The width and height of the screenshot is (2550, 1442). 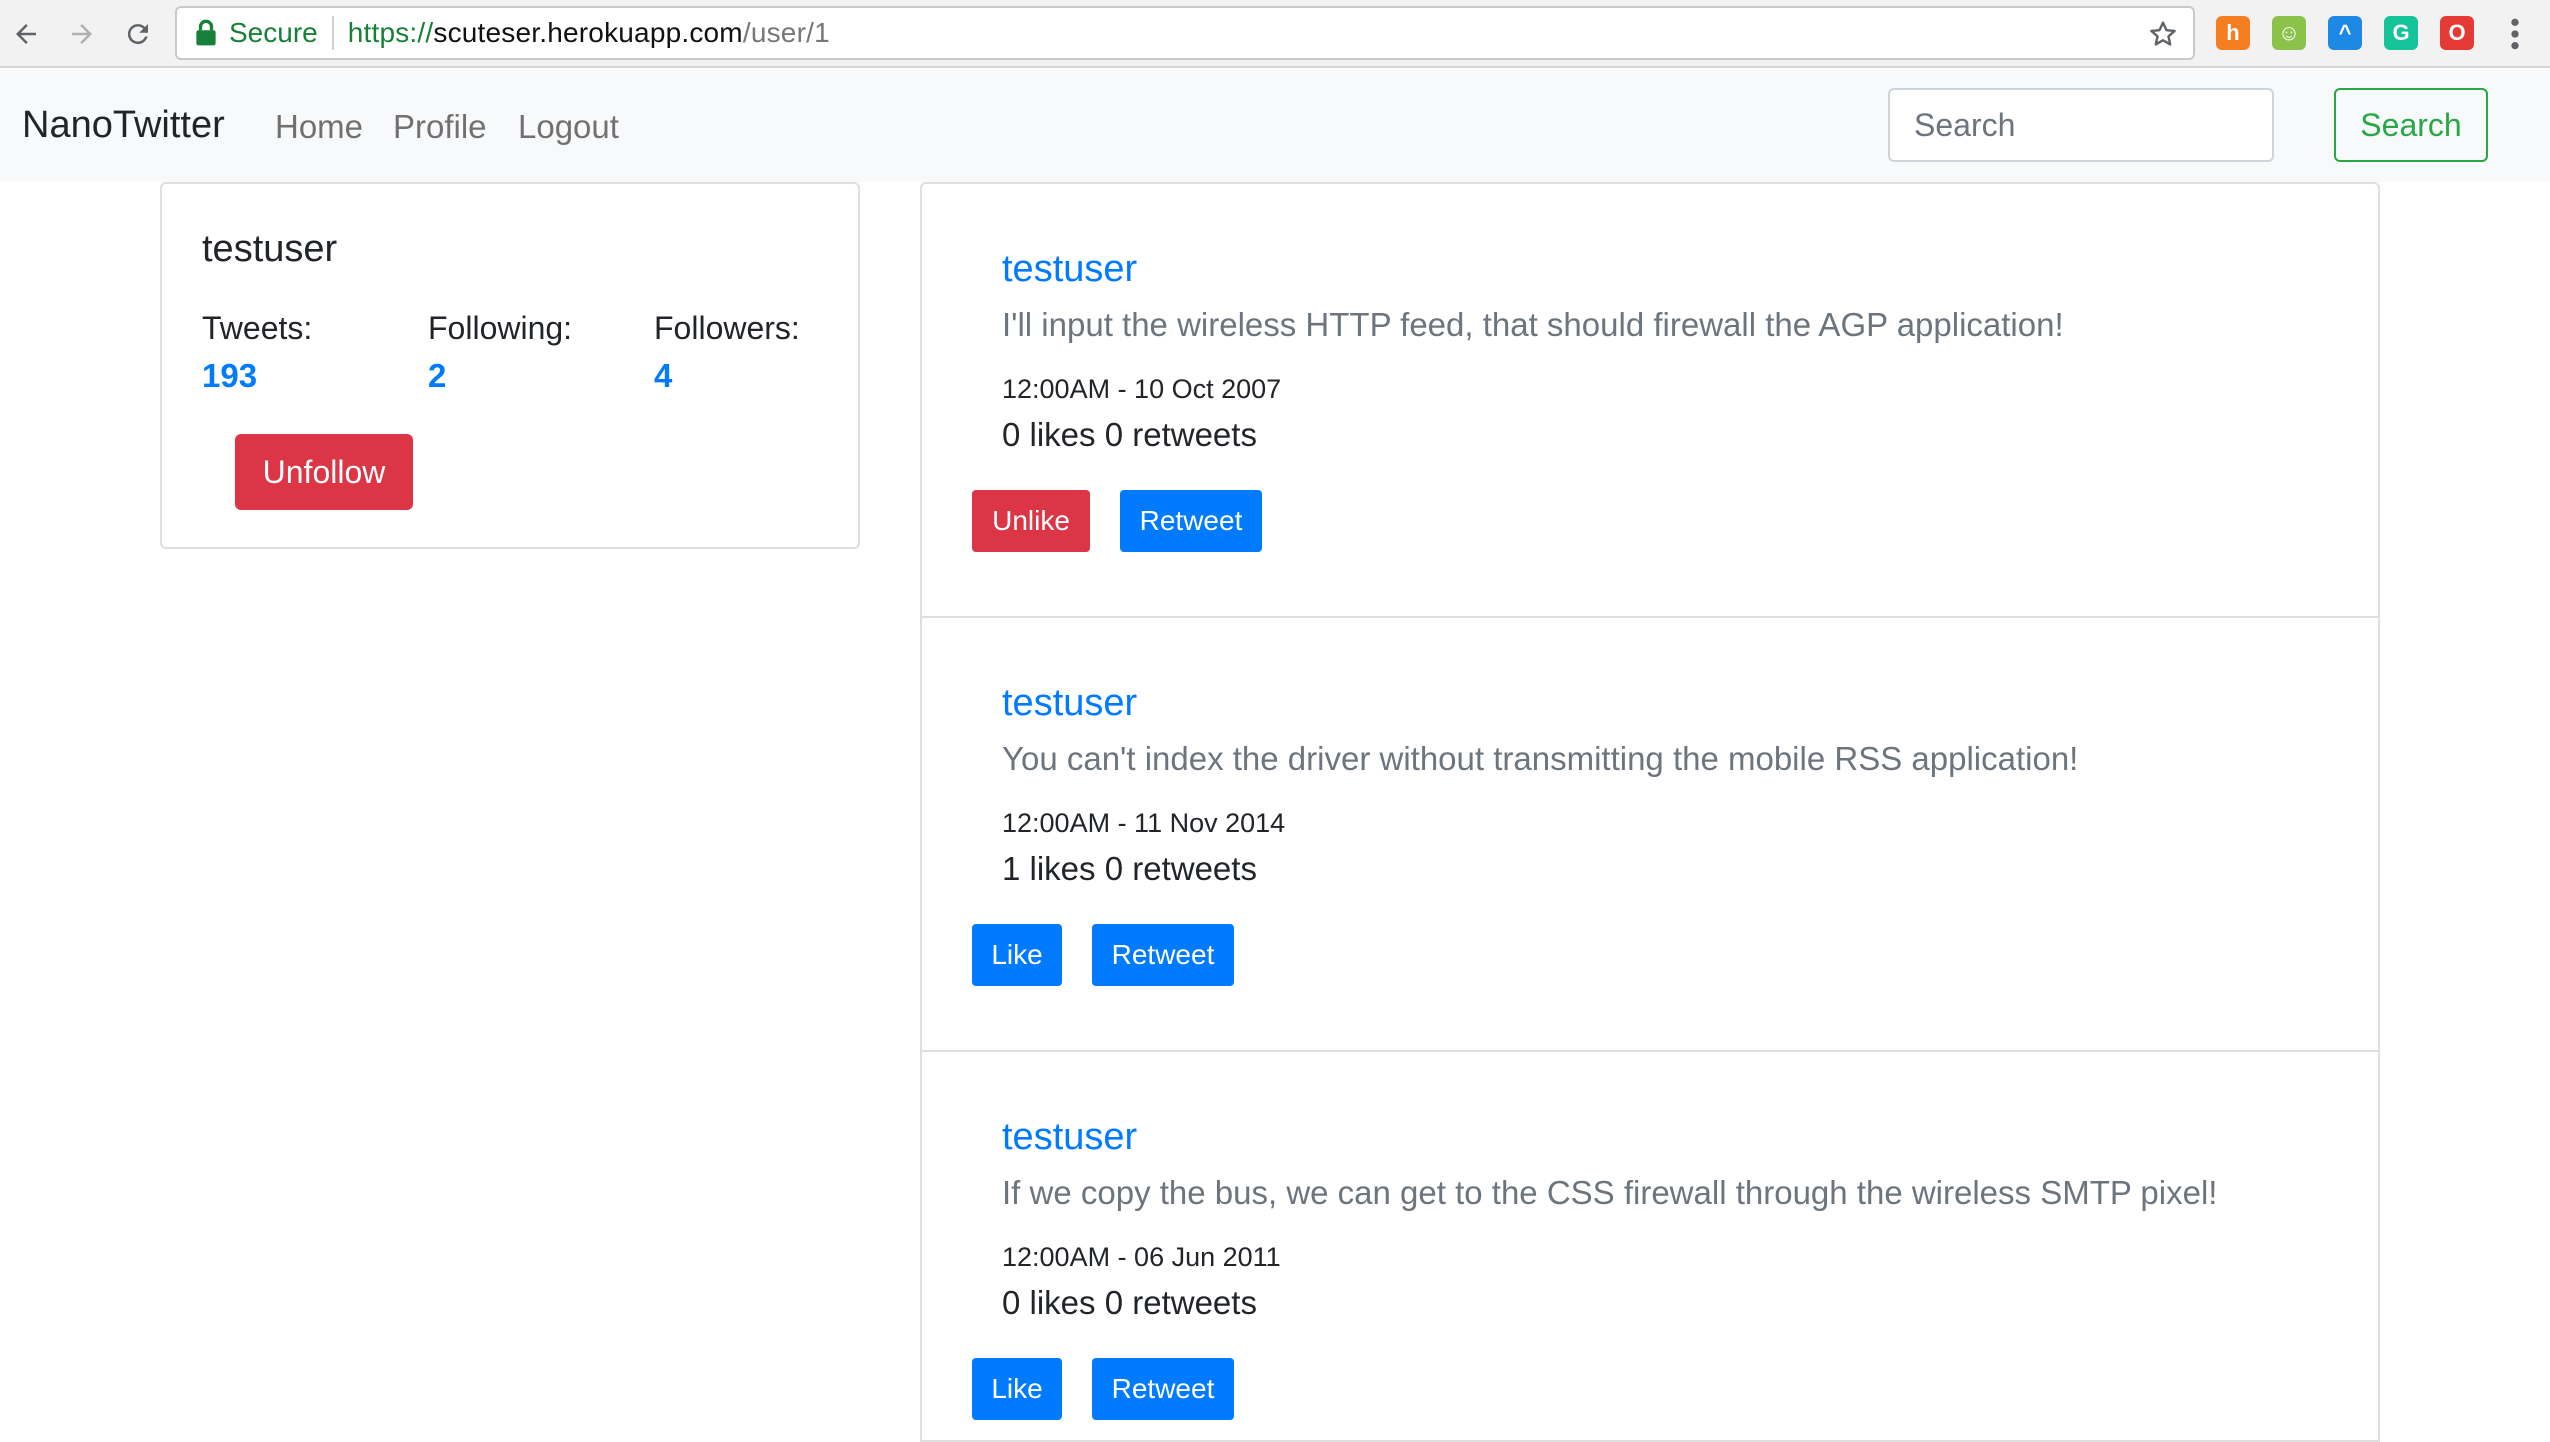 I want to click on honey-extension-icon: h, so click(x=2233, y=33).